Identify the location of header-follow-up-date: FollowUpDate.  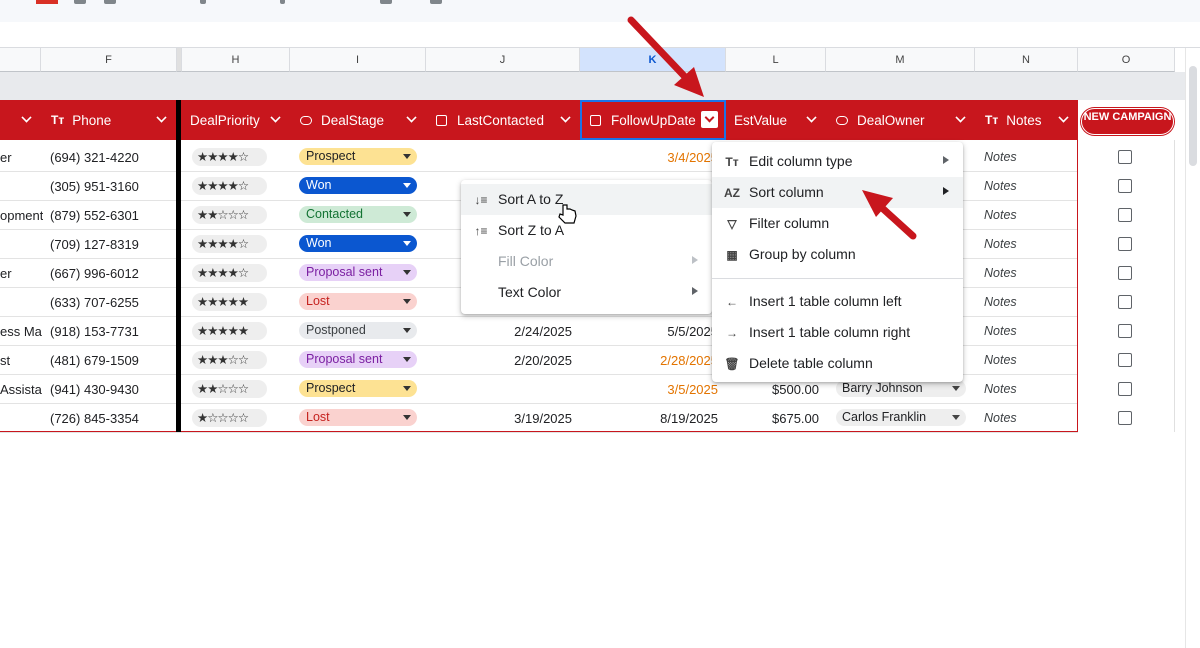
(653, 120).